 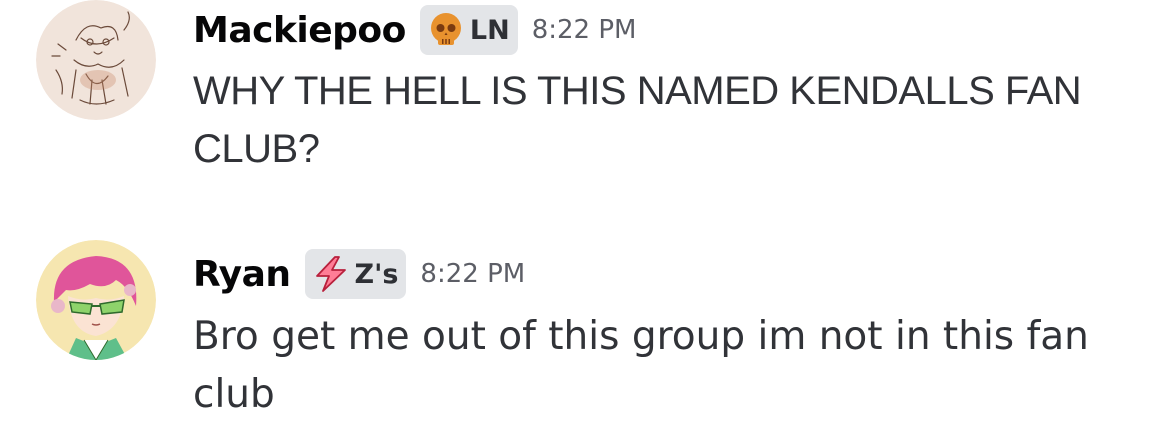 I want to click on user-avatar-ryan, so click(x=96, y=300).